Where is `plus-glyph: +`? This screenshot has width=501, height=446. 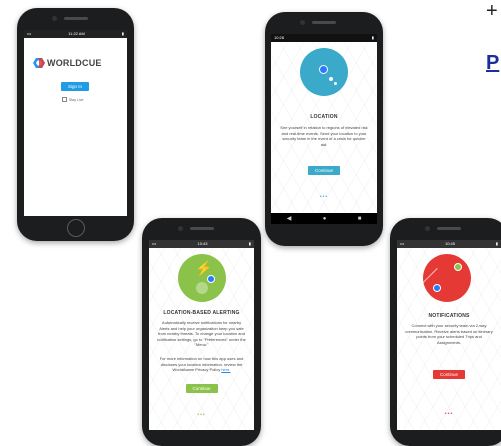 plus-glyph: + is located at coordinates (492, 11).